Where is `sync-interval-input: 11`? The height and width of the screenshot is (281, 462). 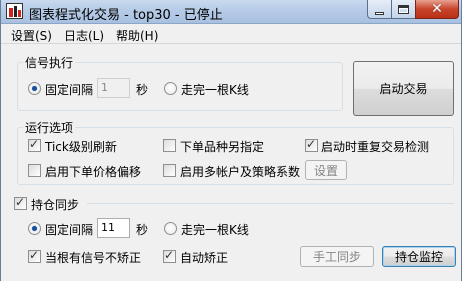
sync-interval-input: 11 is located at coordinates (113, 228).